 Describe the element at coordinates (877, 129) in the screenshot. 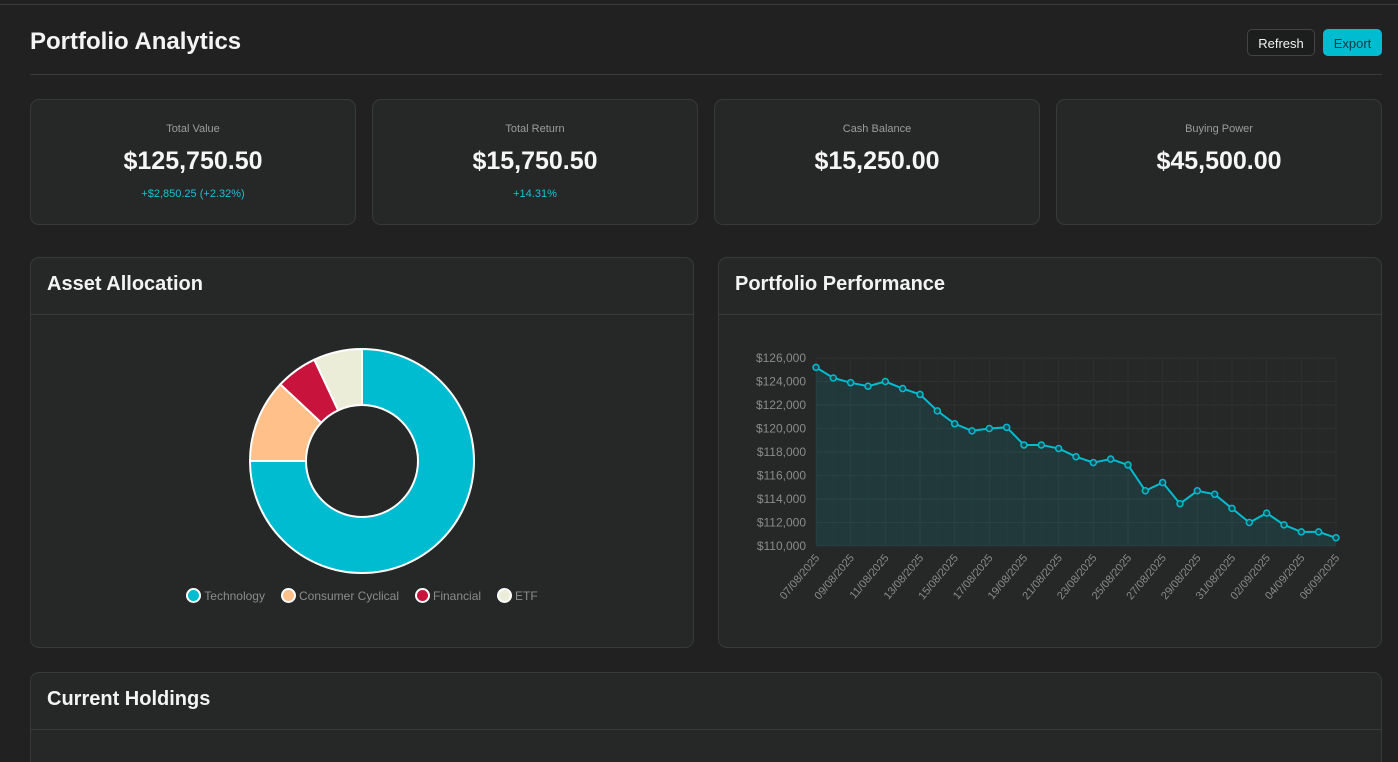

I see `stat-label: Cash Balance` at that location.